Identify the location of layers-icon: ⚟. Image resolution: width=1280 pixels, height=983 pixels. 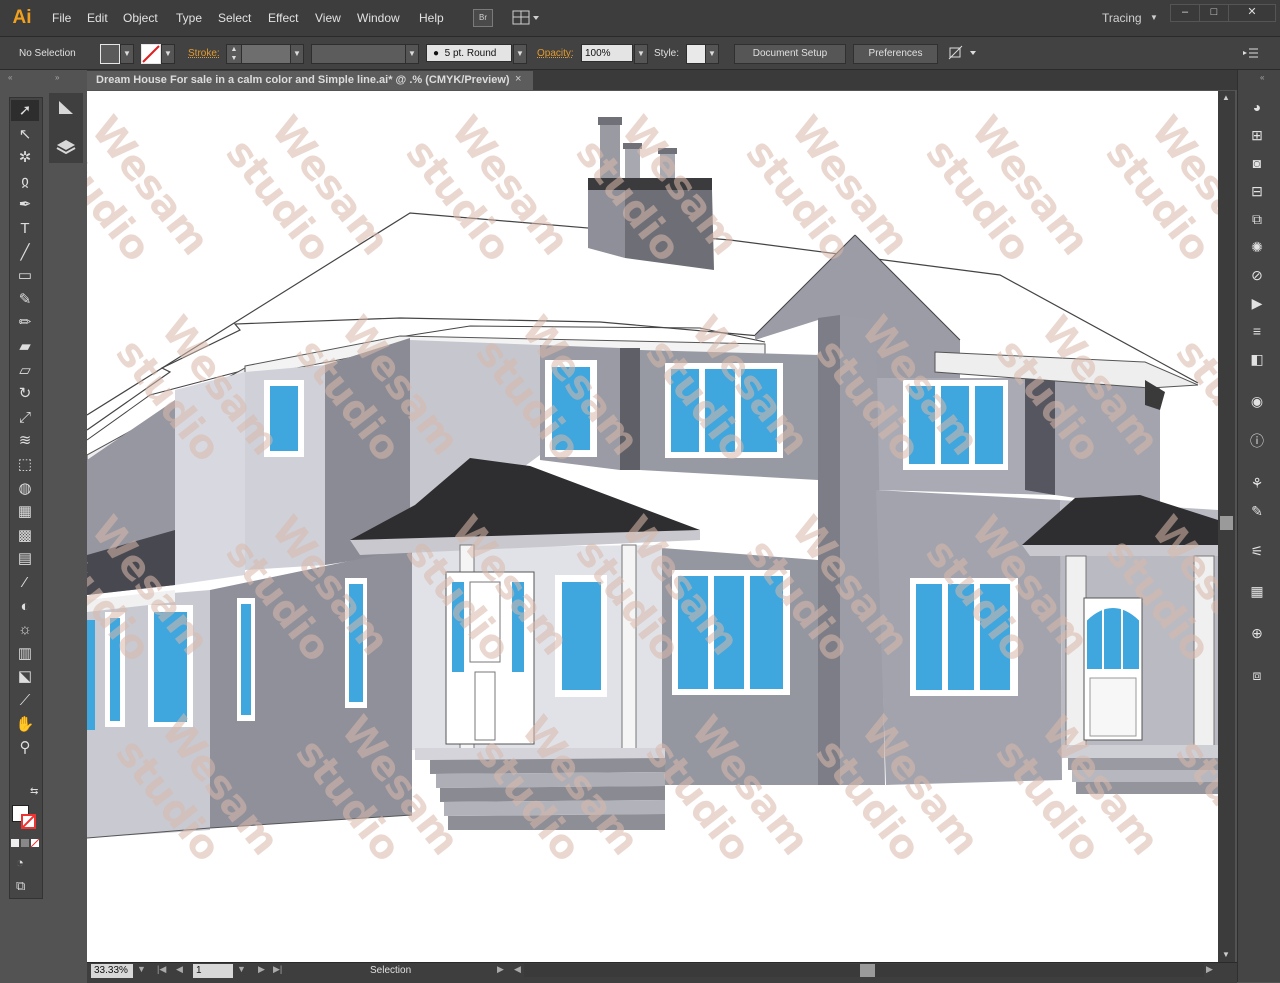
(1257, 551).